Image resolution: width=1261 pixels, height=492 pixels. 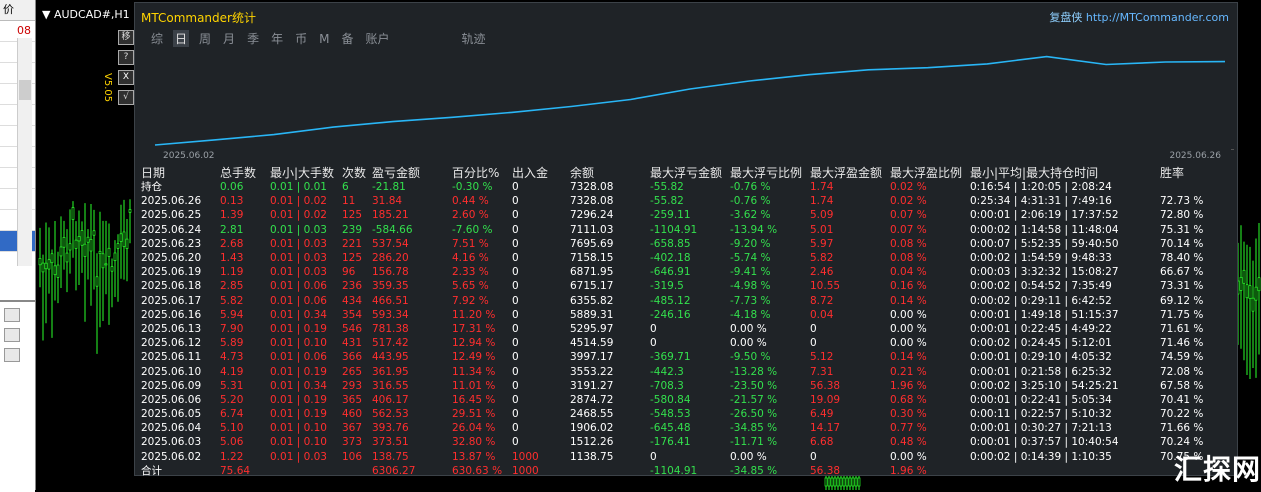 What do you see at coordinates (352, 442) in the screenshot?
I see `table-cell: 373` at bounding box center [352, 442].